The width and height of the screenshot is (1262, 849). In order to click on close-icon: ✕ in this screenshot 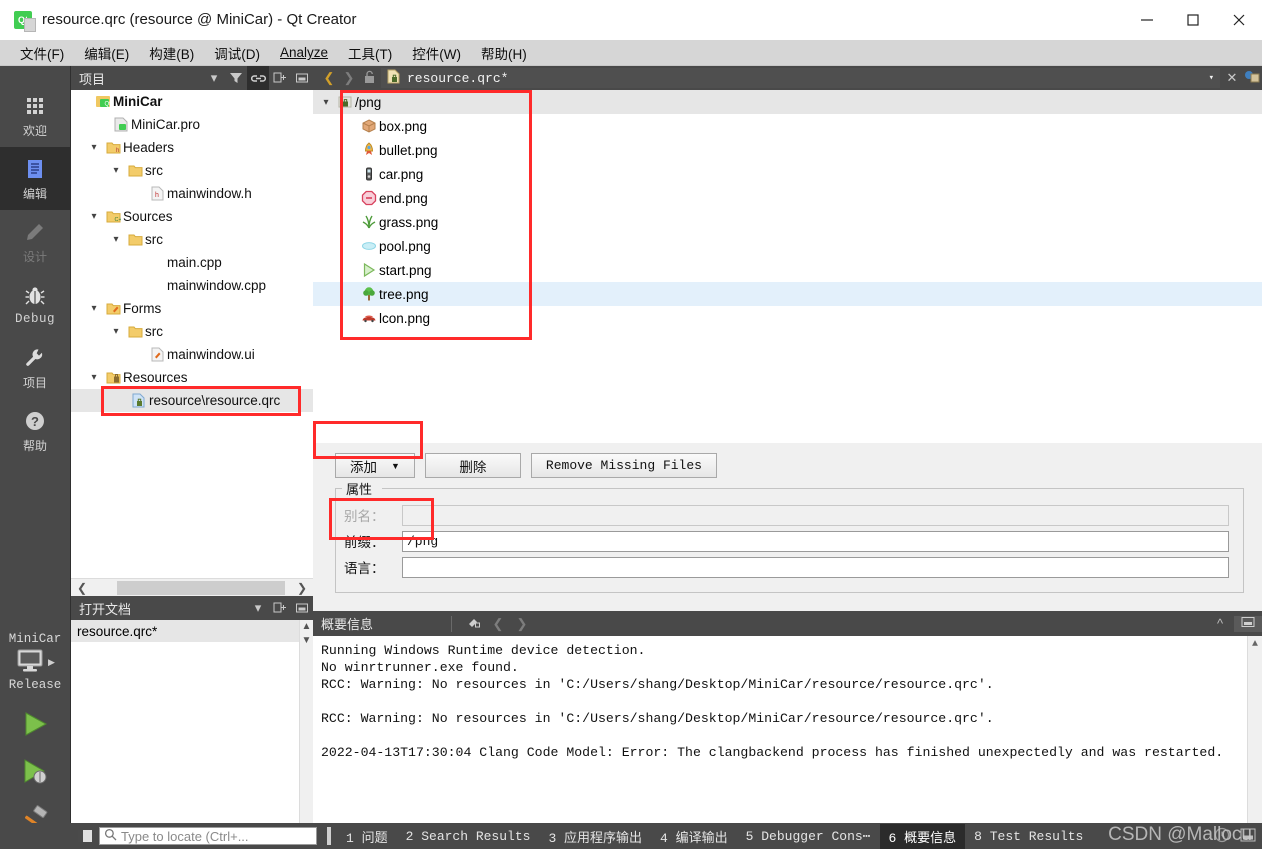, I will do `click(1232, 78)`.